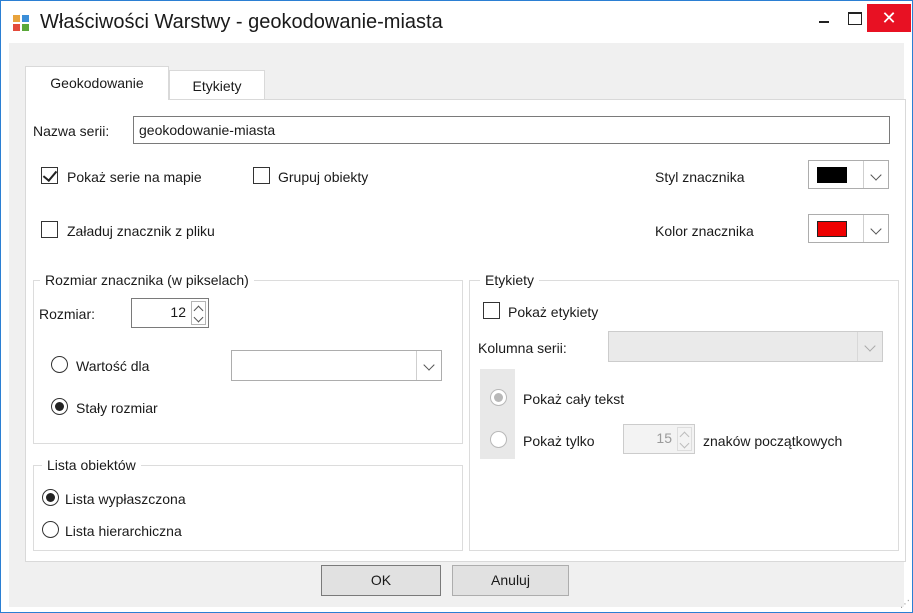 This screenshot has height=613, width=913. I want to click on show-full-text-radio, so click(498, 397).